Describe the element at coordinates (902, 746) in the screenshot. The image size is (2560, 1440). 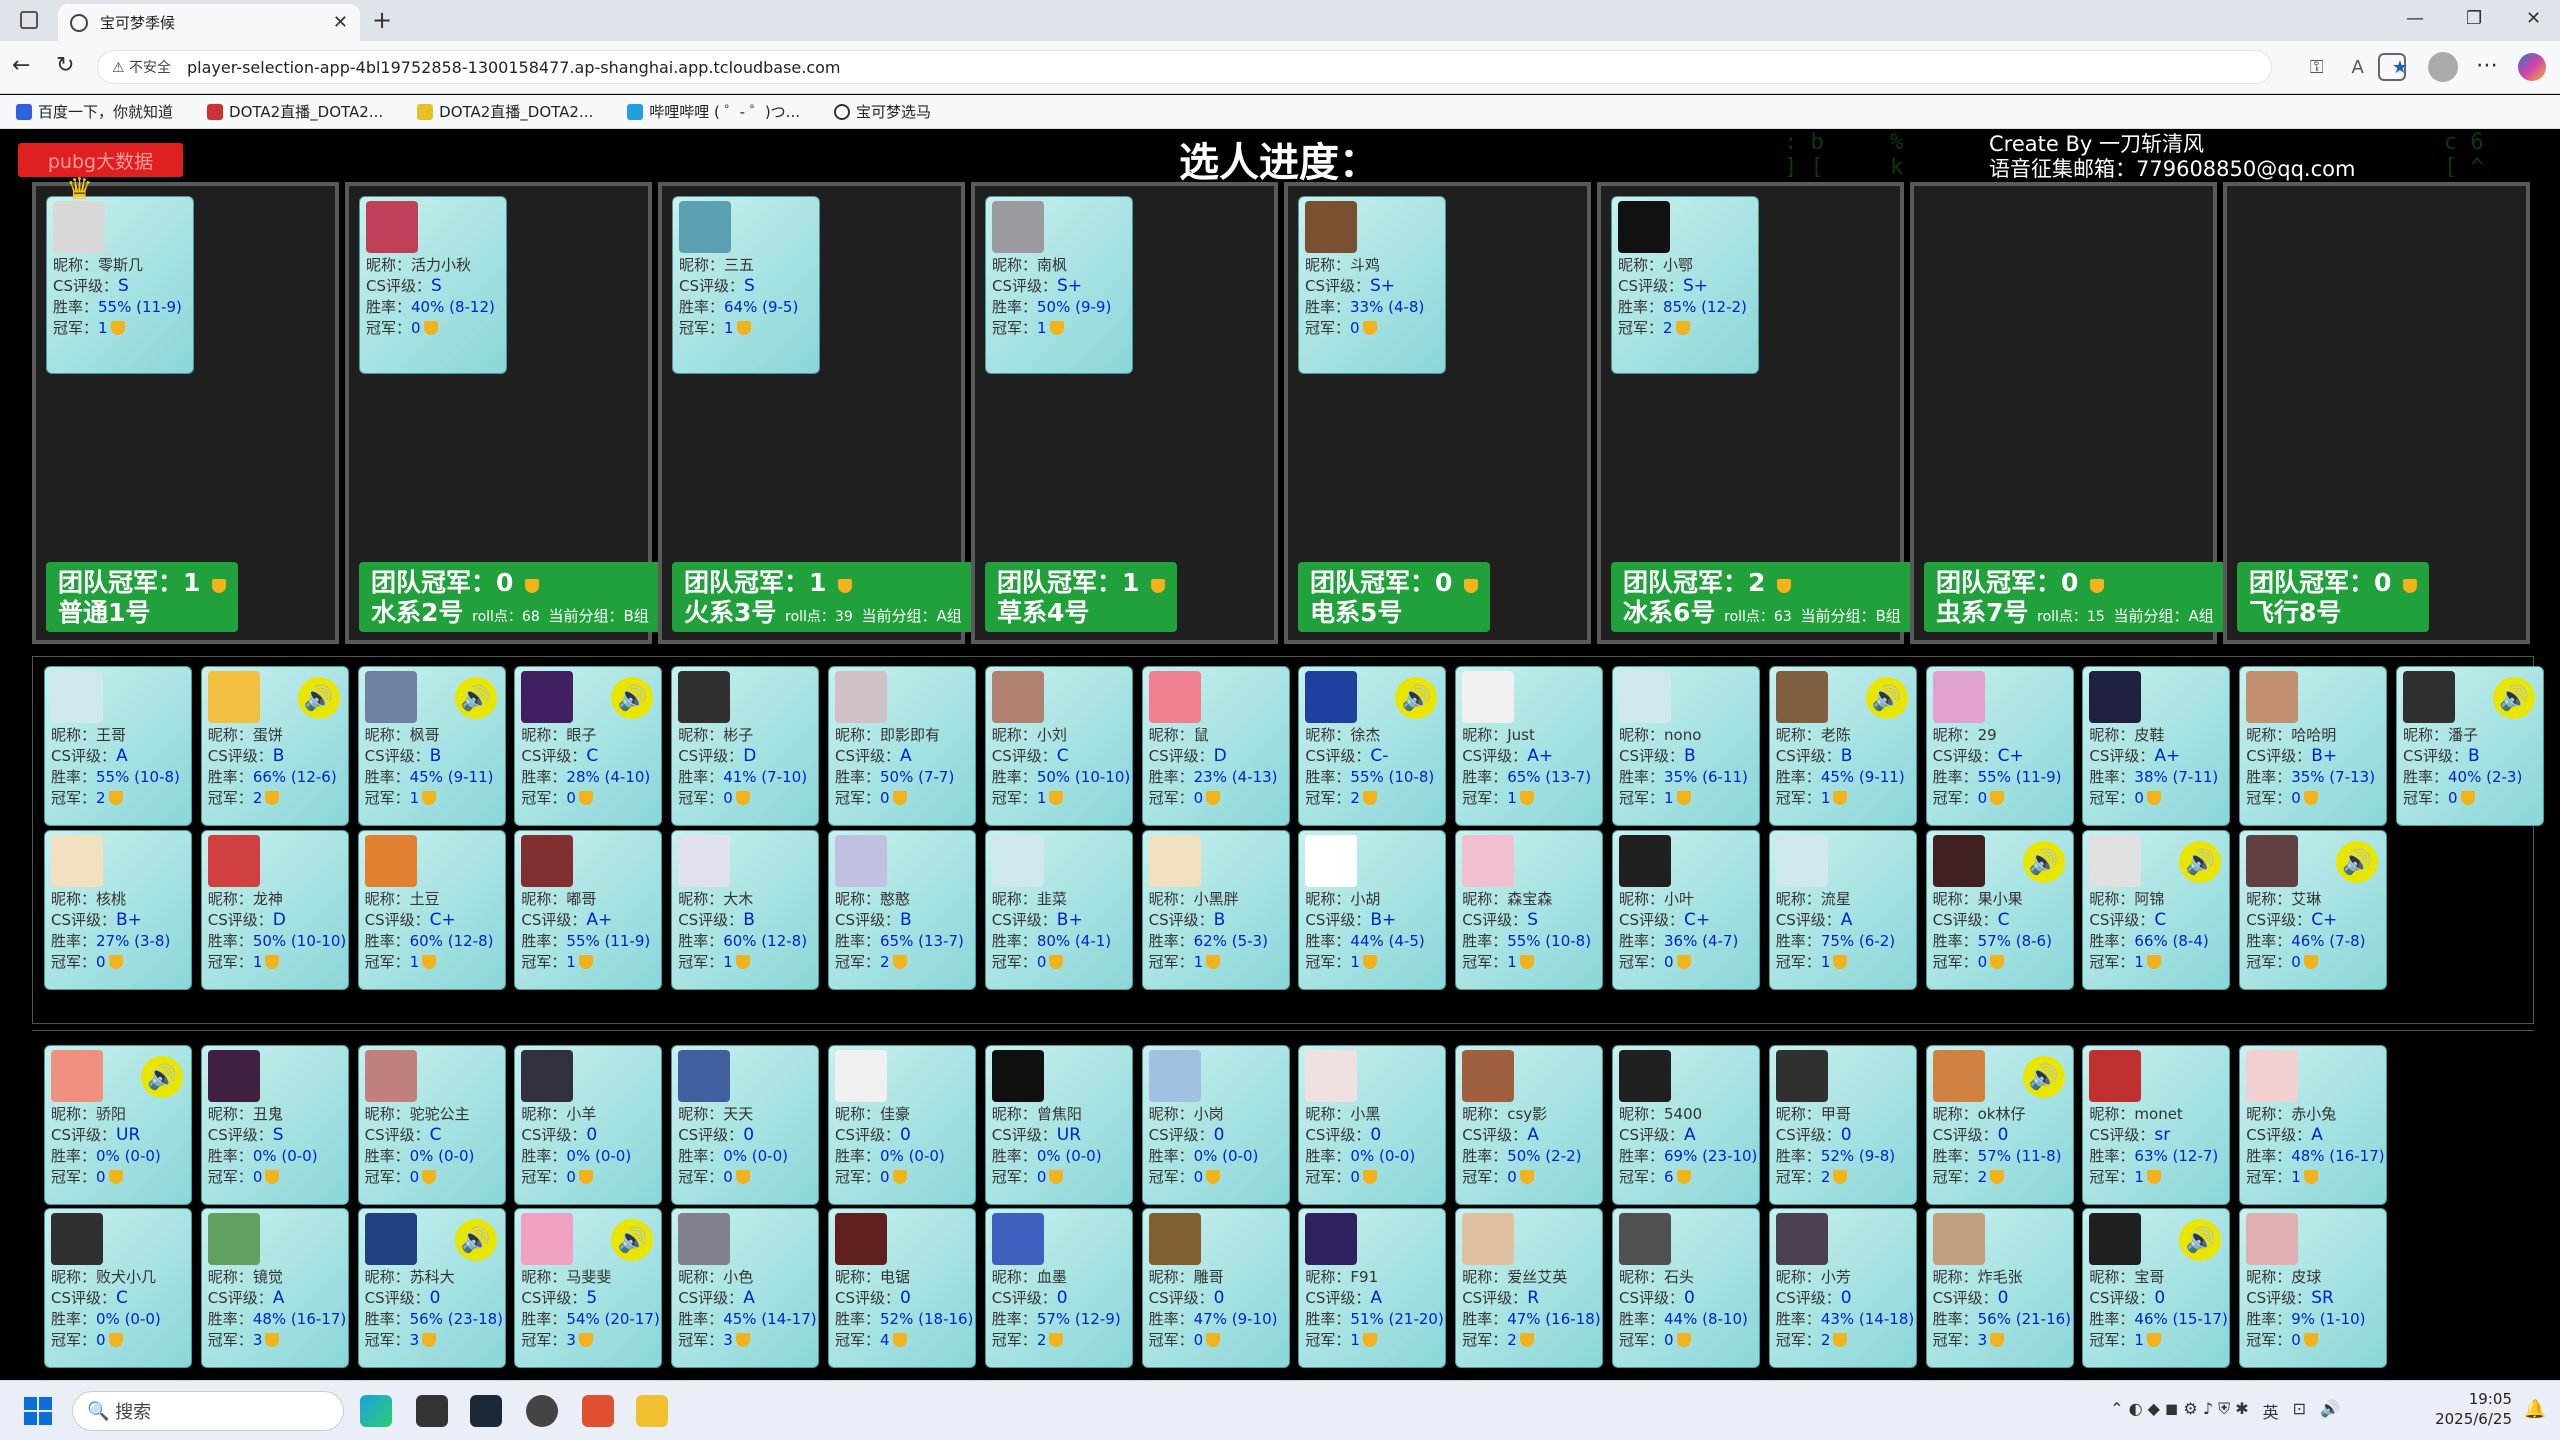
I see `player-card: 昵称：即影即有 CS评级：A 胜率：50% (7-7) 冠军：0` at that location.